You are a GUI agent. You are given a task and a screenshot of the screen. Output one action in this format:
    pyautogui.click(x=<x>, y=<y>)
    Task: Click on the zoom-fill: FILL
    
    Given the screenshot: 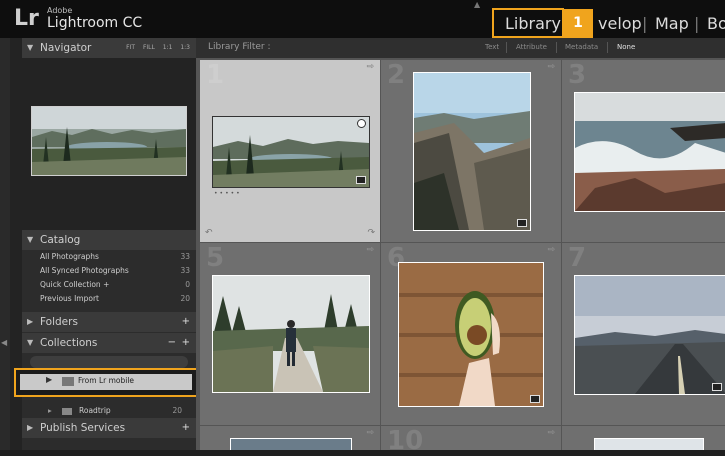 What is the action you would take?
    pyautogui.click(x=149, y=47)
    